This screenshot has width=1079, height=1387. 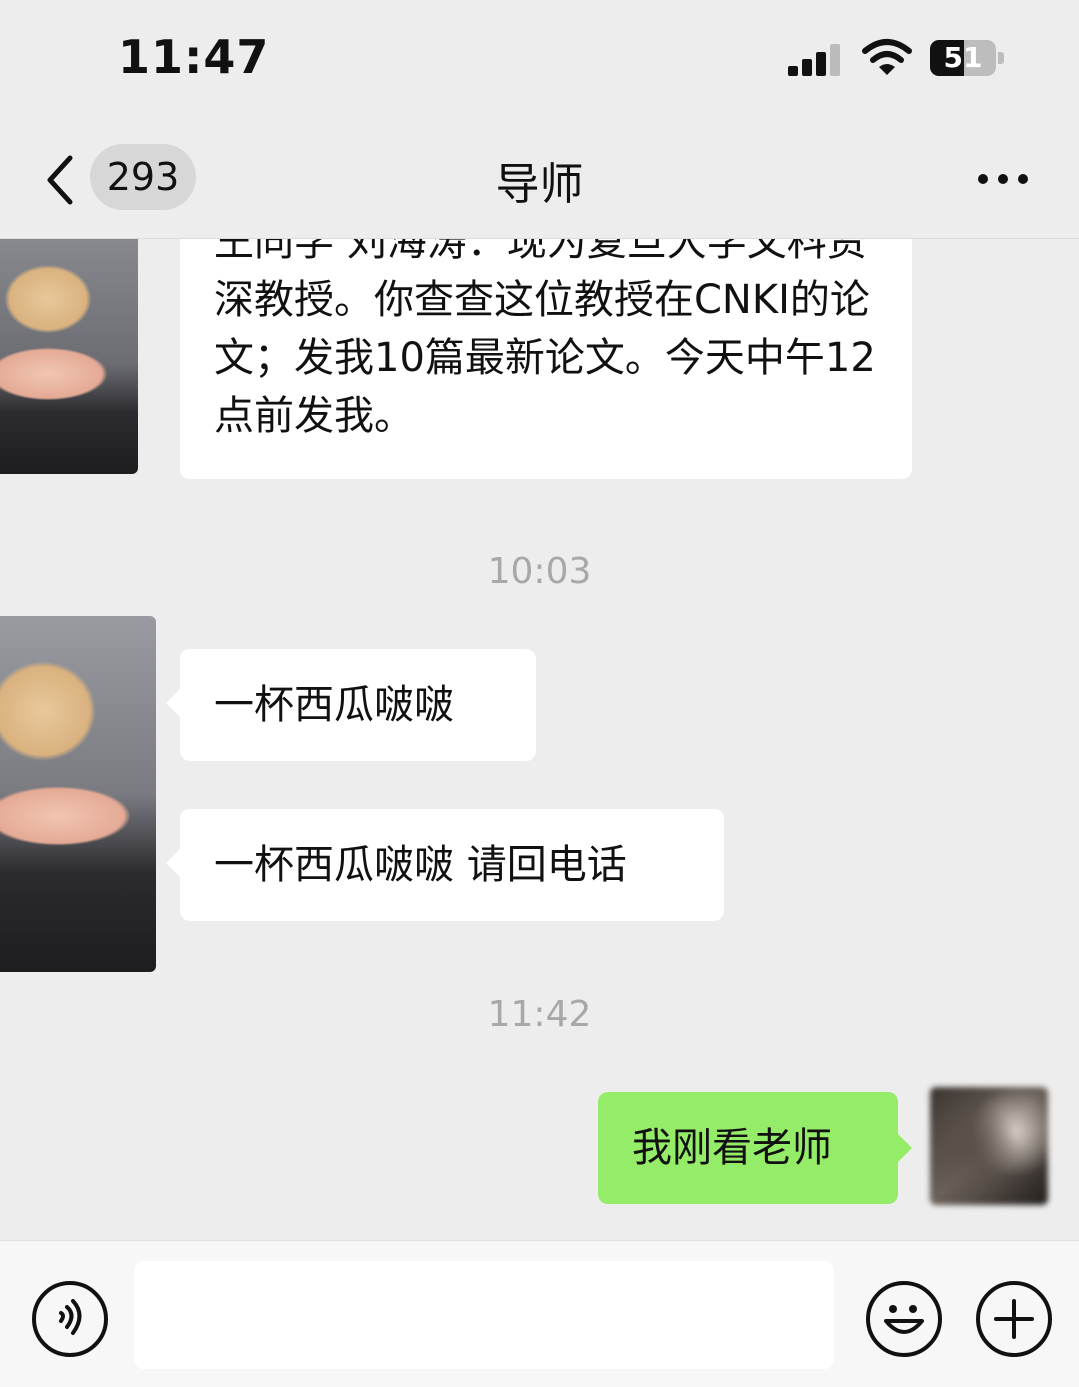 What do you see at coordinates (989, 1146) in the screenshot?
I see `my-avatar` at bounding box center [989, 1146].